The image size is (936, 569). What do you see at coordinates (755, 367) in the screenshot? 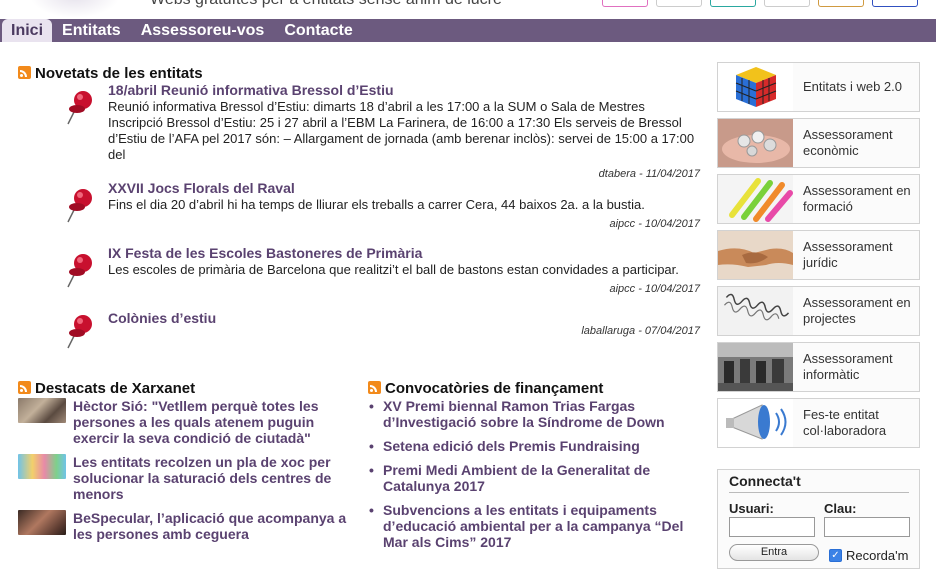
I see `computer-room-icon` at bounding box center [755, 367].